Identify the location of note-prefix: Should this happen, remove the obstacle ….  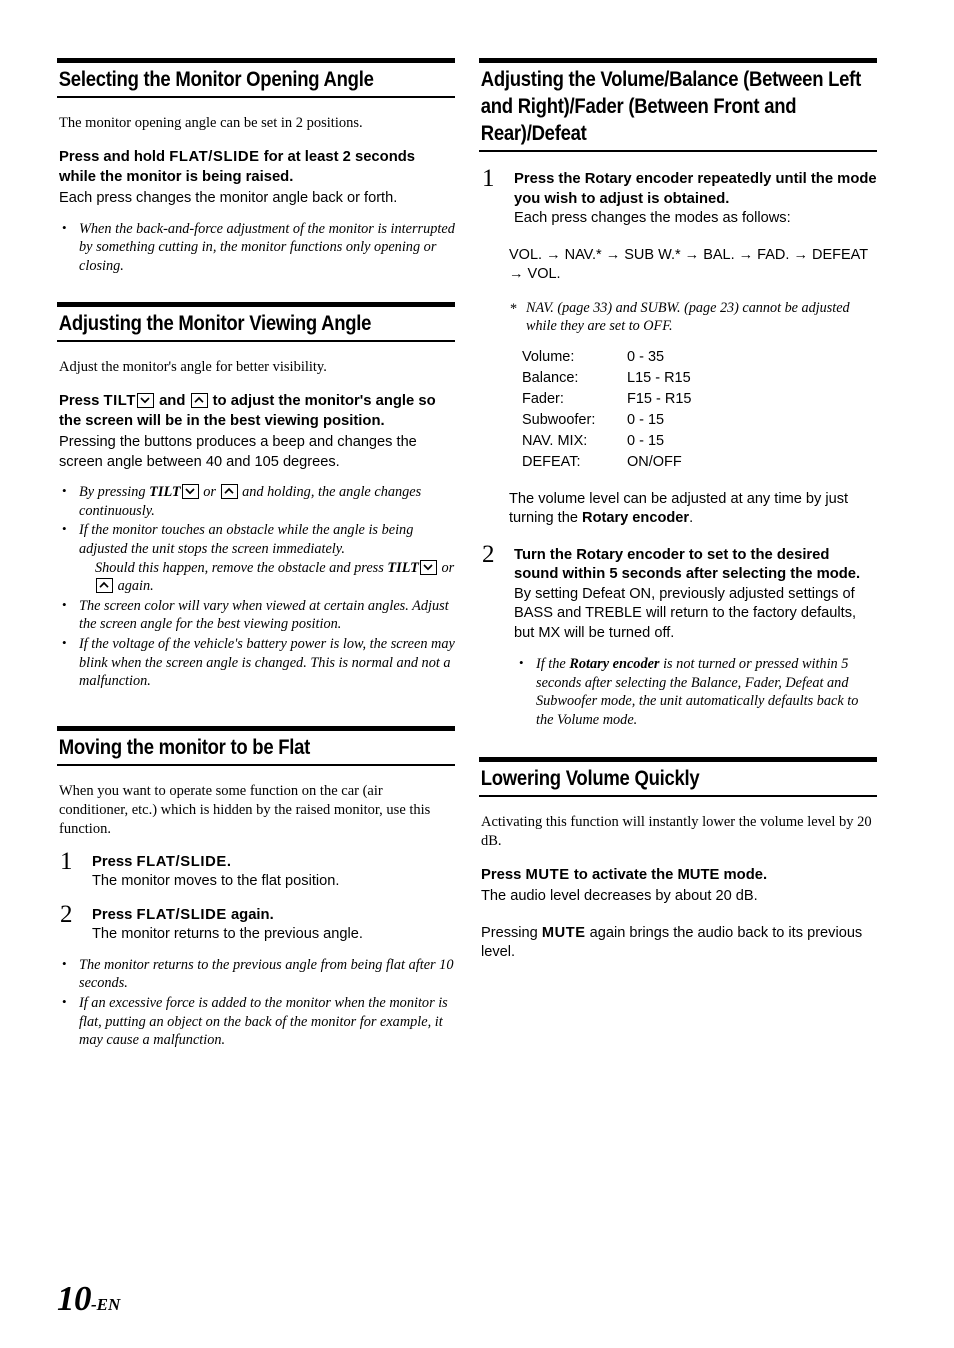
(241, 567).